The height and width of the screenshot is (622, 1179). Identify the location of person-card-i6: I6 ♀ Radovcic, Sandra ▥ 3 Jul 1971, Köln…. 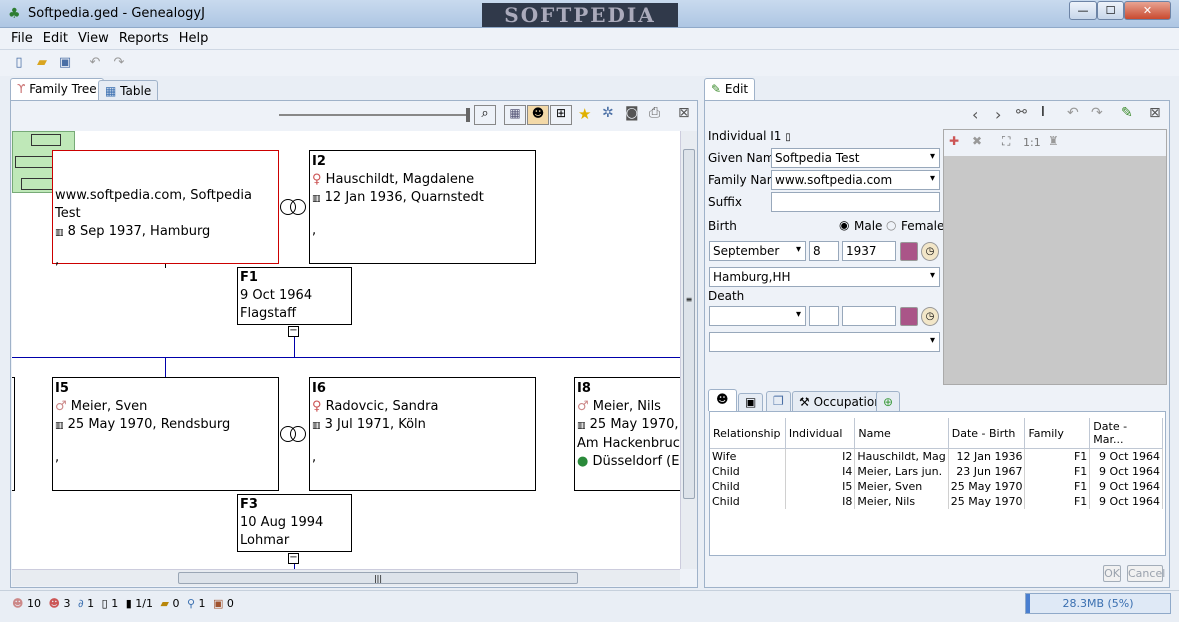
(422, 434).